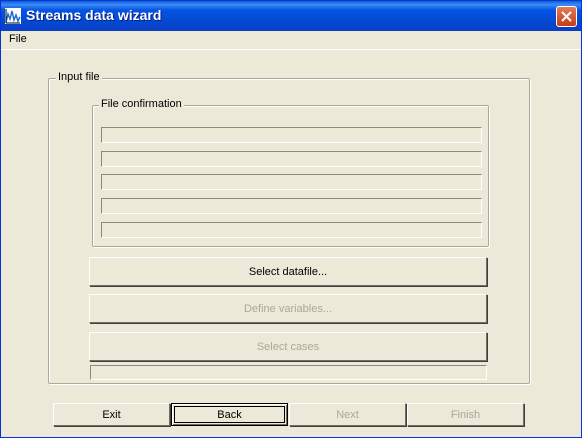  I want to click on next-button: Next, so click(347, 414).